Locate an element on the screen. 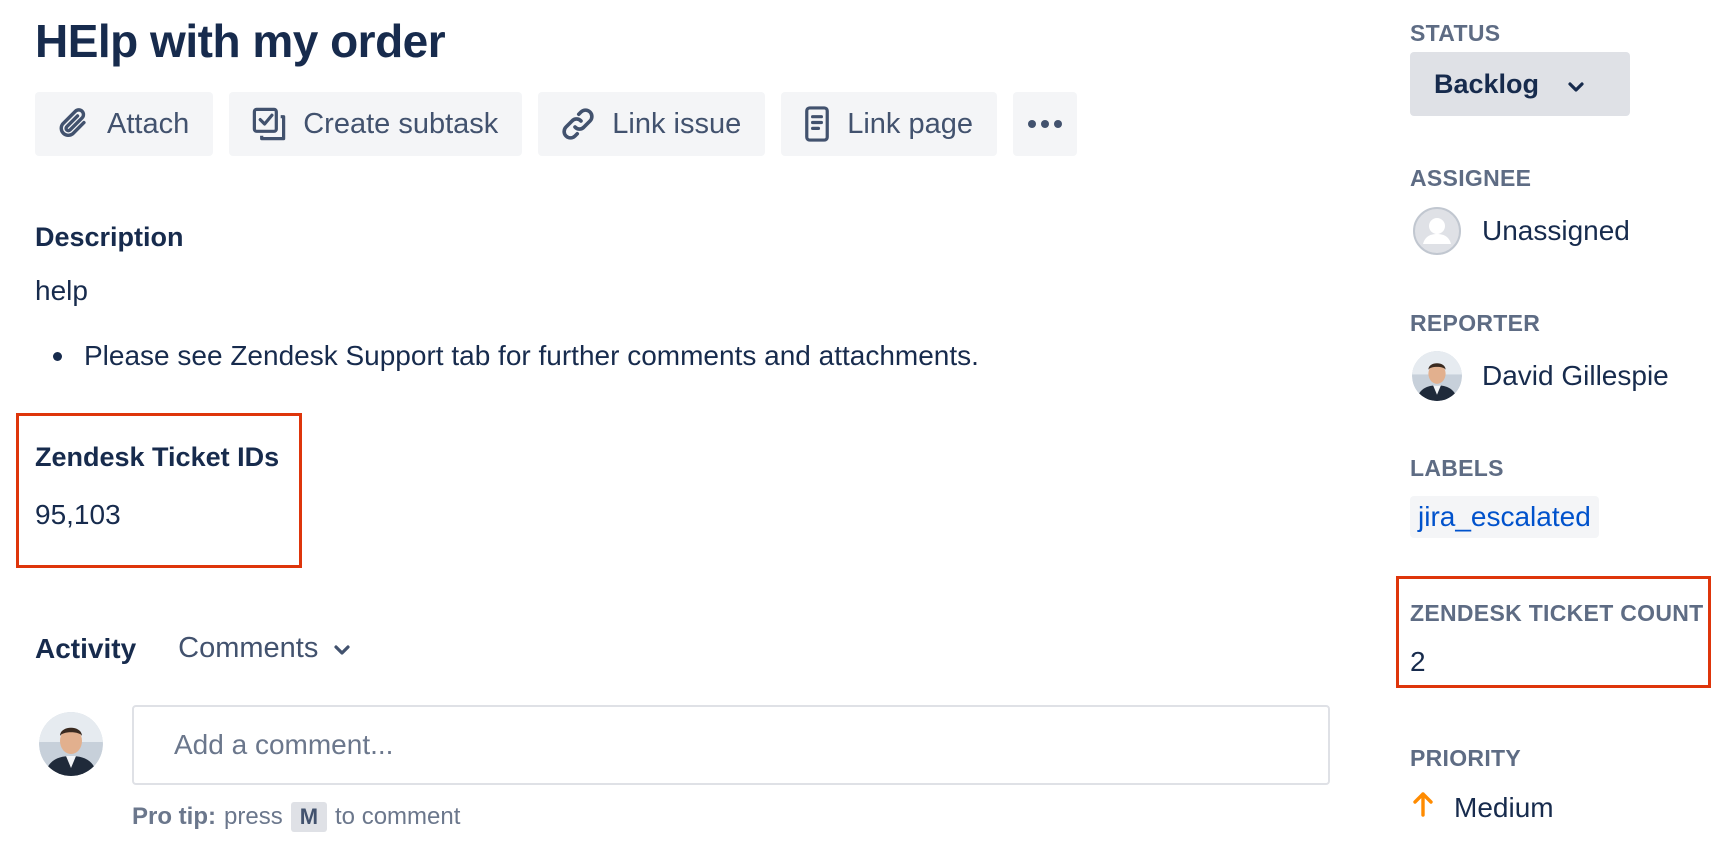 This screenshot has width=1727, height=856. highlight-box-ticket-ids is located at coordinates (159, 490).